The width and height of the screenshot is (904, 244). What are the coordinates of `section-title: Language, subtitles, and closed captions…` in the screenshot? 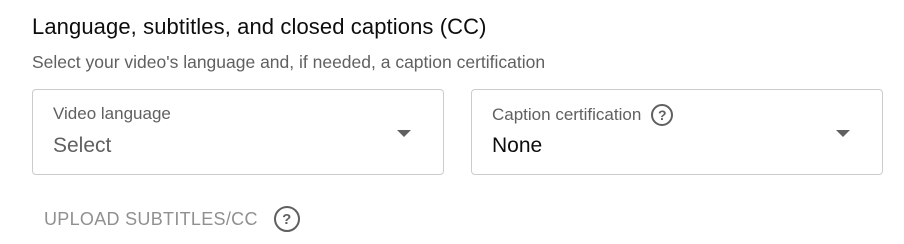 It's located at (259, 26).